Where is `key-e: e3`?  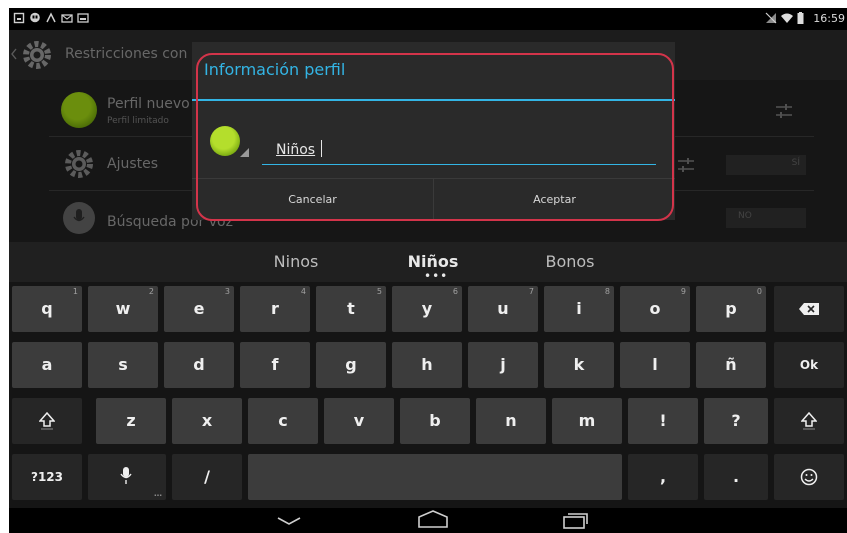 key-e: e3 is located at coordinates (199, 309).